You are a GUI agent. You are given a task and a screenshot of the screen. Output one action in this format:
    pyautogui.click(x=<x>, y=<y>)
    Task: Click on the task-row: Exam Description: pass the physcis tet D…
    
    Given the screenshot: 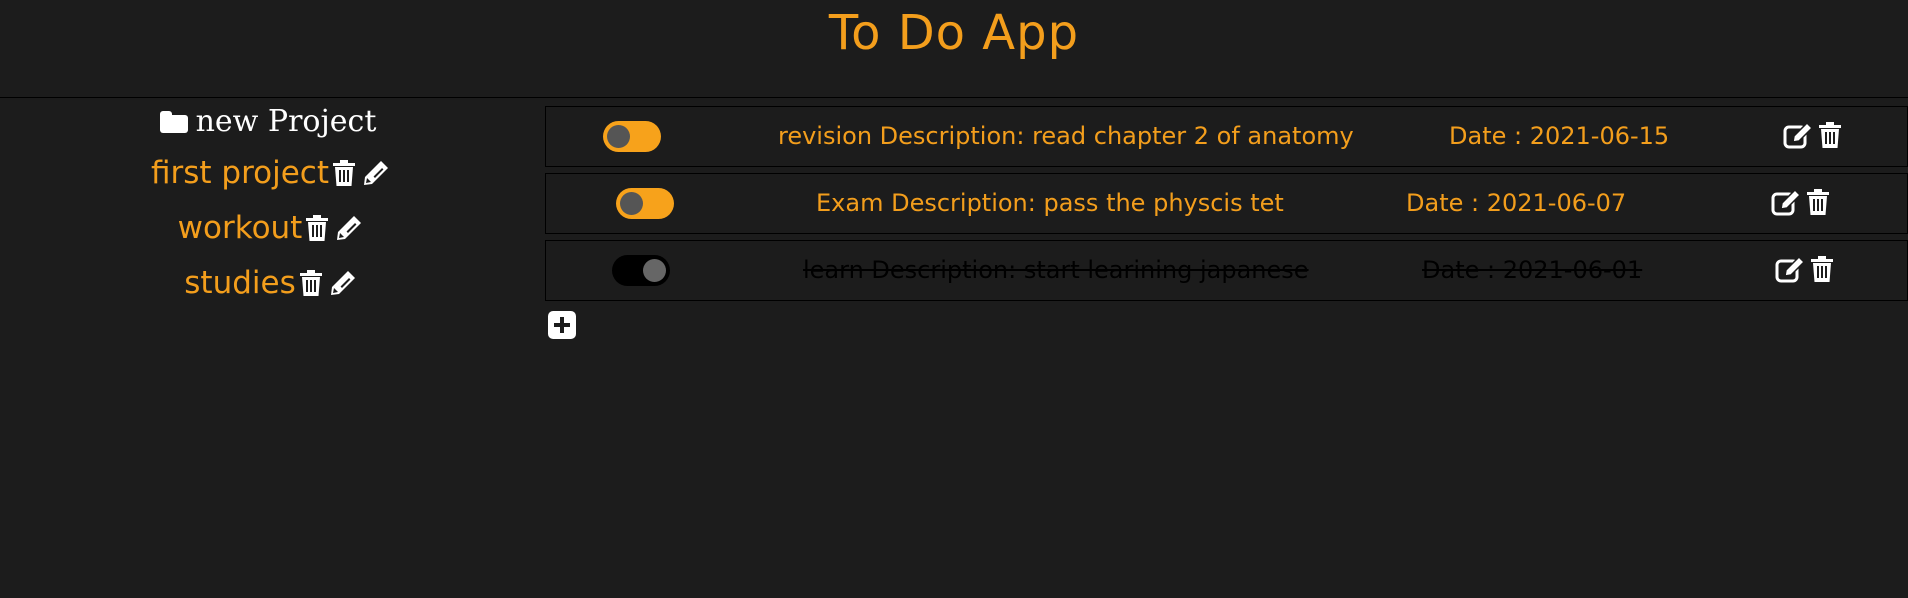 What is the action you would take?
    pyautogui.click(x=1226, y=203)
    